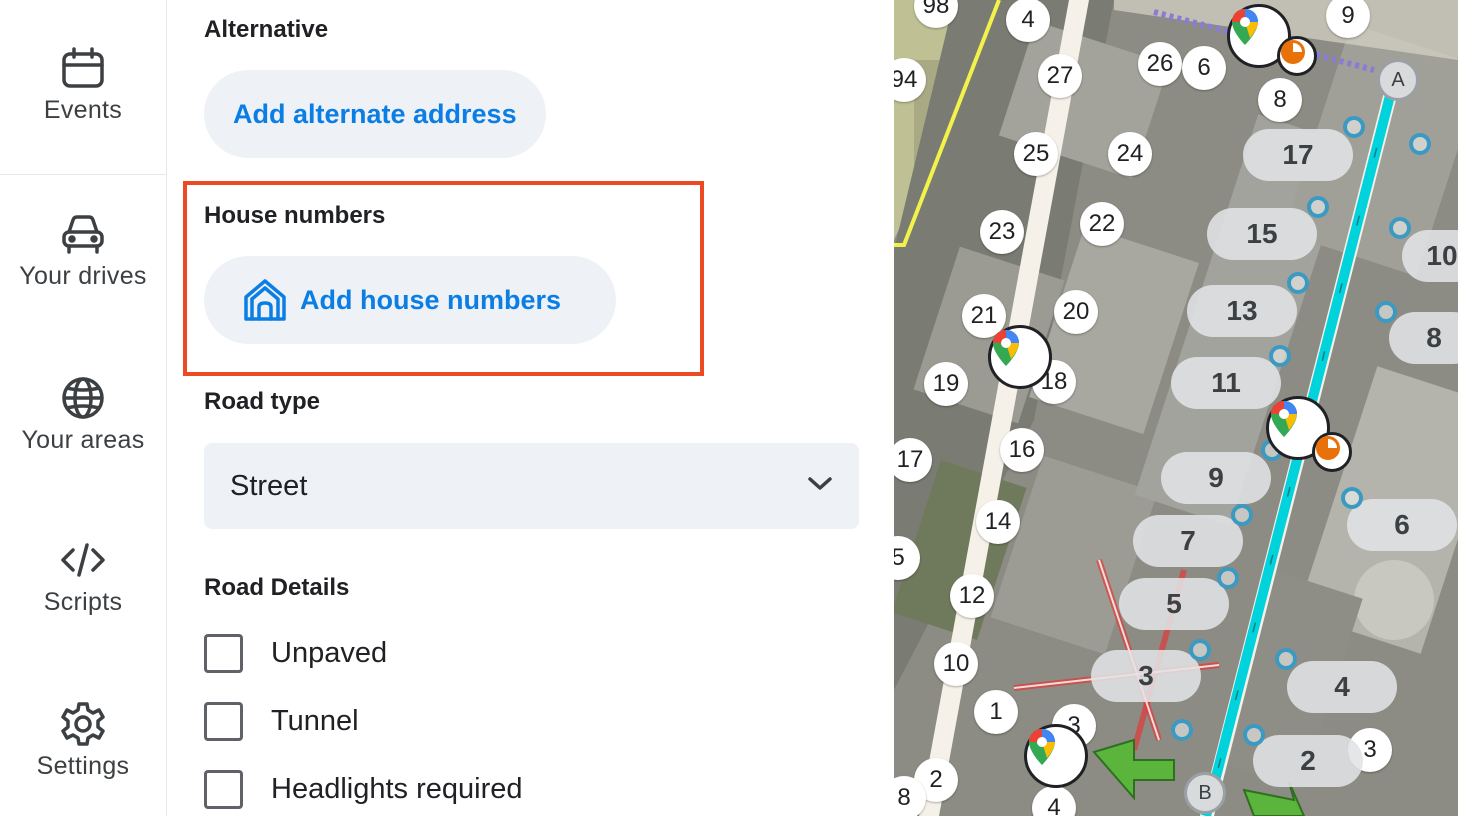 This screenshot has width=1458, height=816. What do you see at coordinates (956, 664) in the screenshot?
I see `map-house-number: 10` at bounding box center [956, 664].